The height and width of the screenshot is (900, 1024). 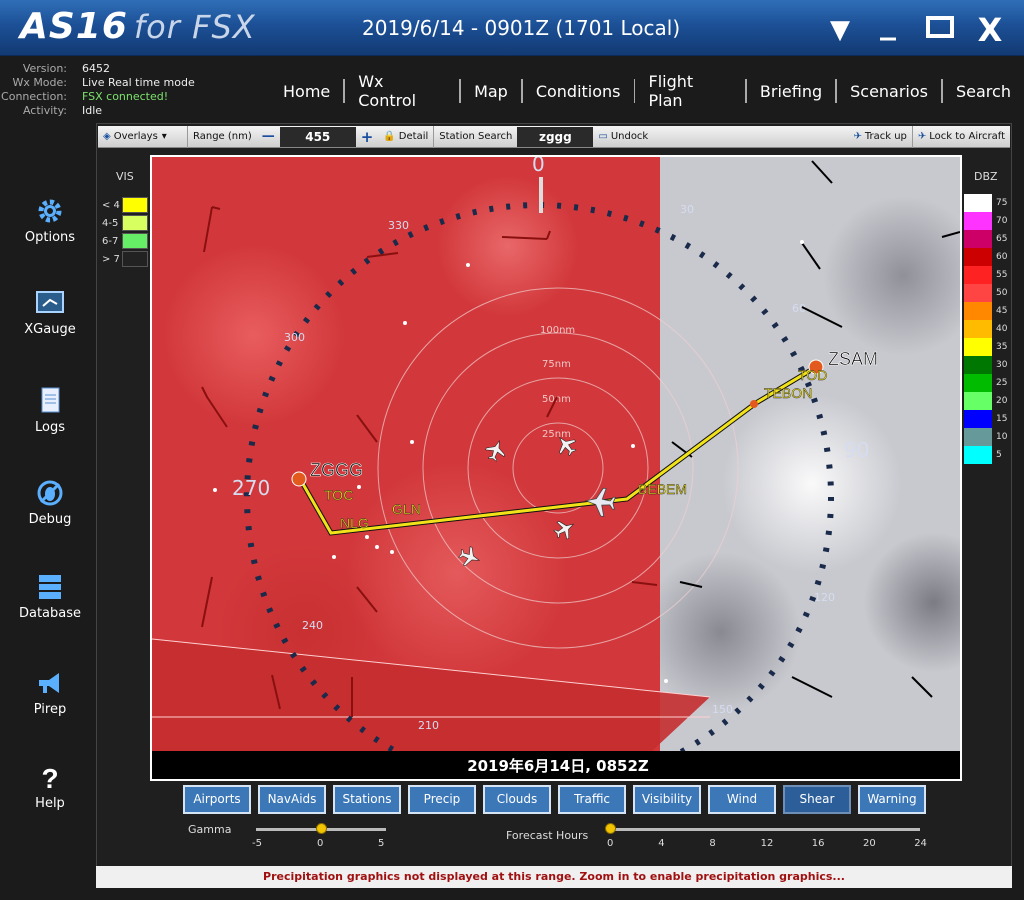 I want to click on dbz-legend-item: 10, so click(x=989, y=437).